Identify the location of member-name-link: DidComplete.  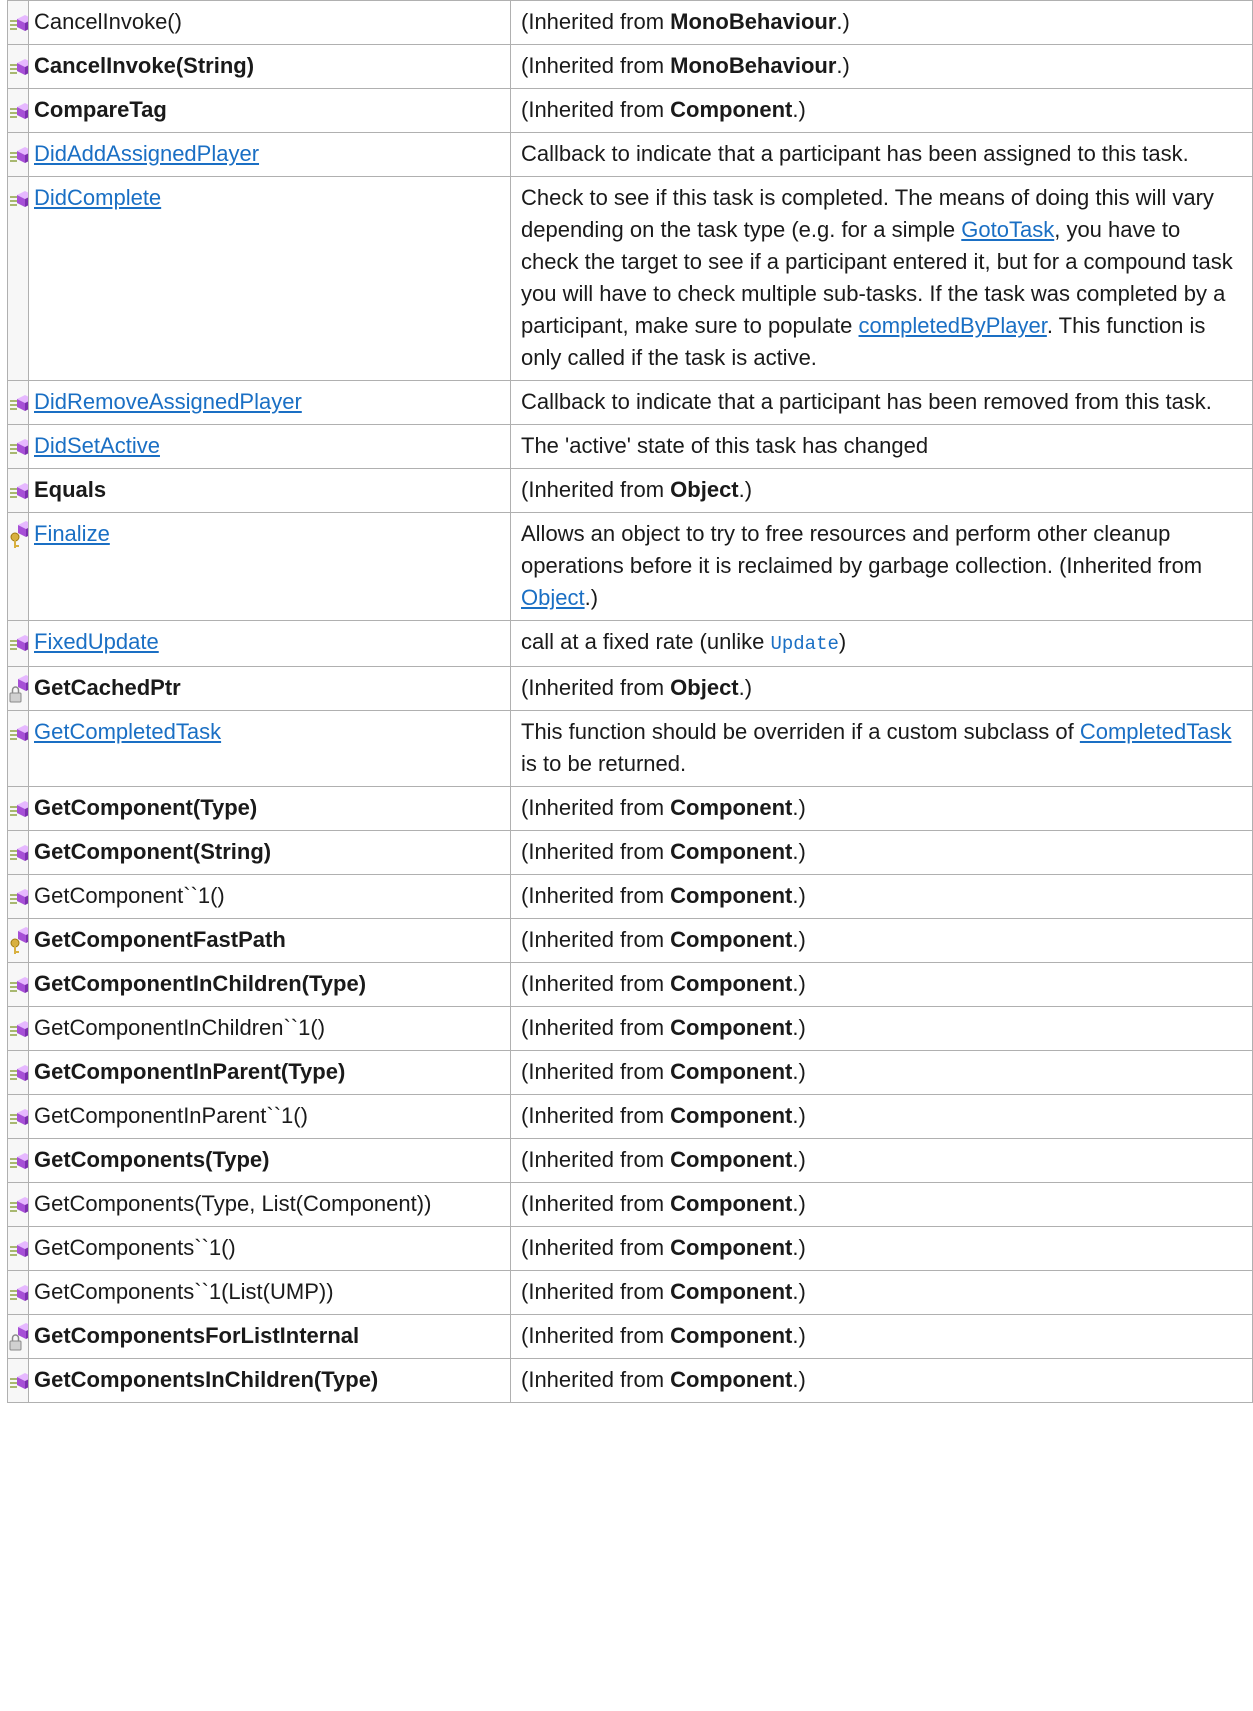
(97, 197).